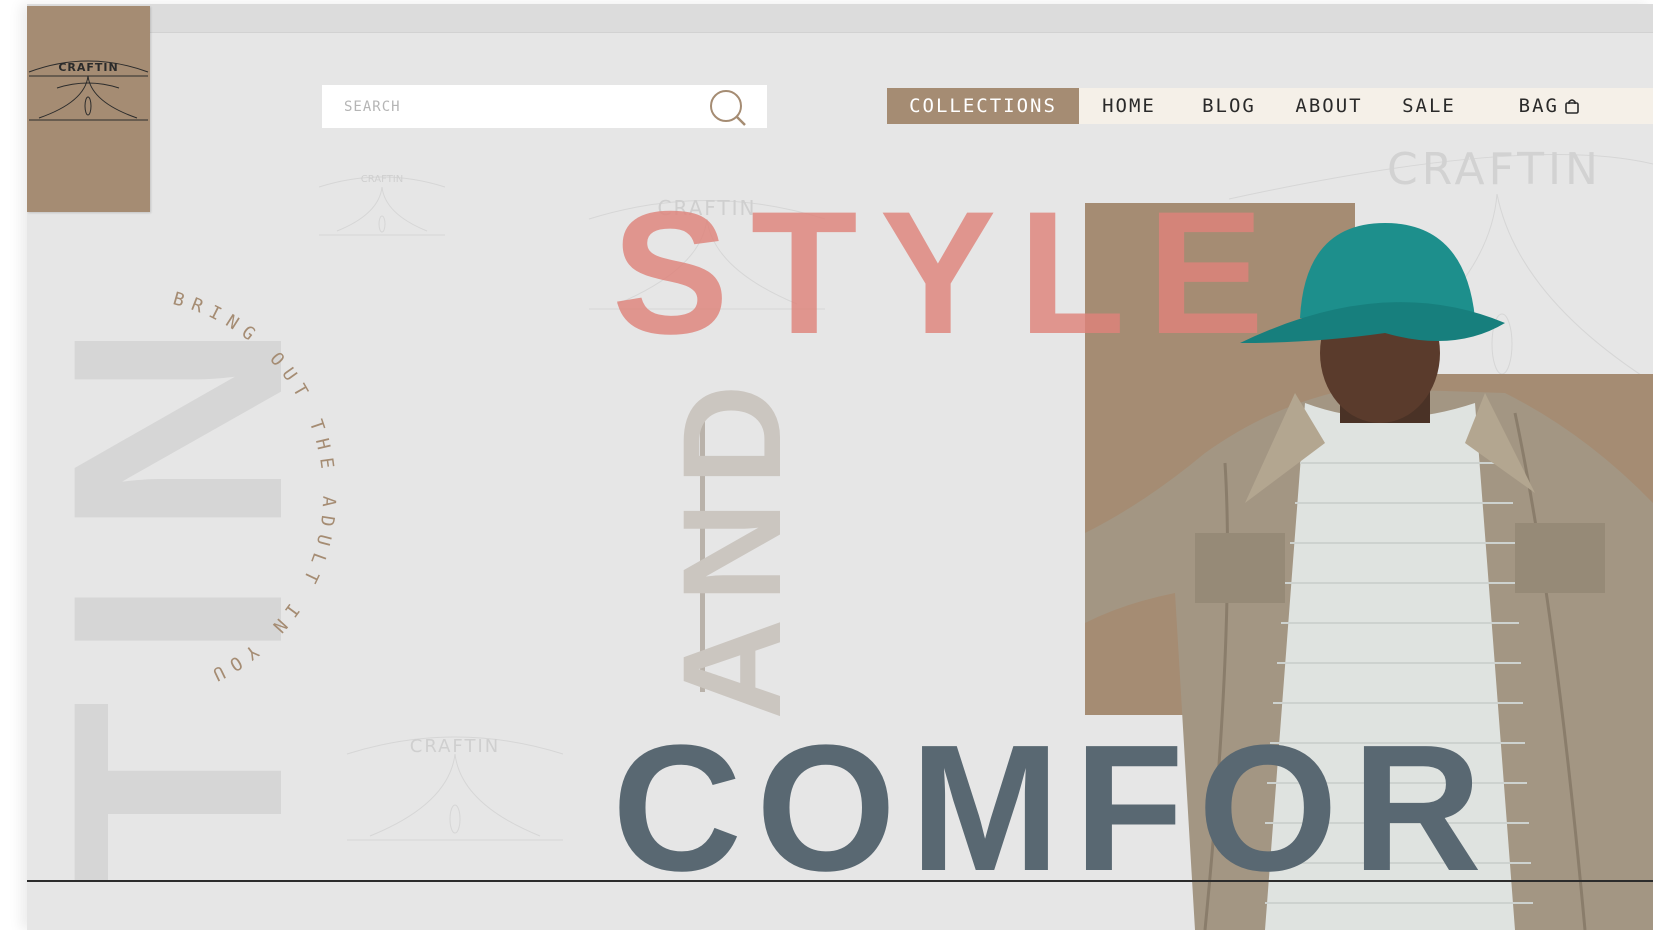  I want to click on nav-item-label: BAG, so click(1538, 106).